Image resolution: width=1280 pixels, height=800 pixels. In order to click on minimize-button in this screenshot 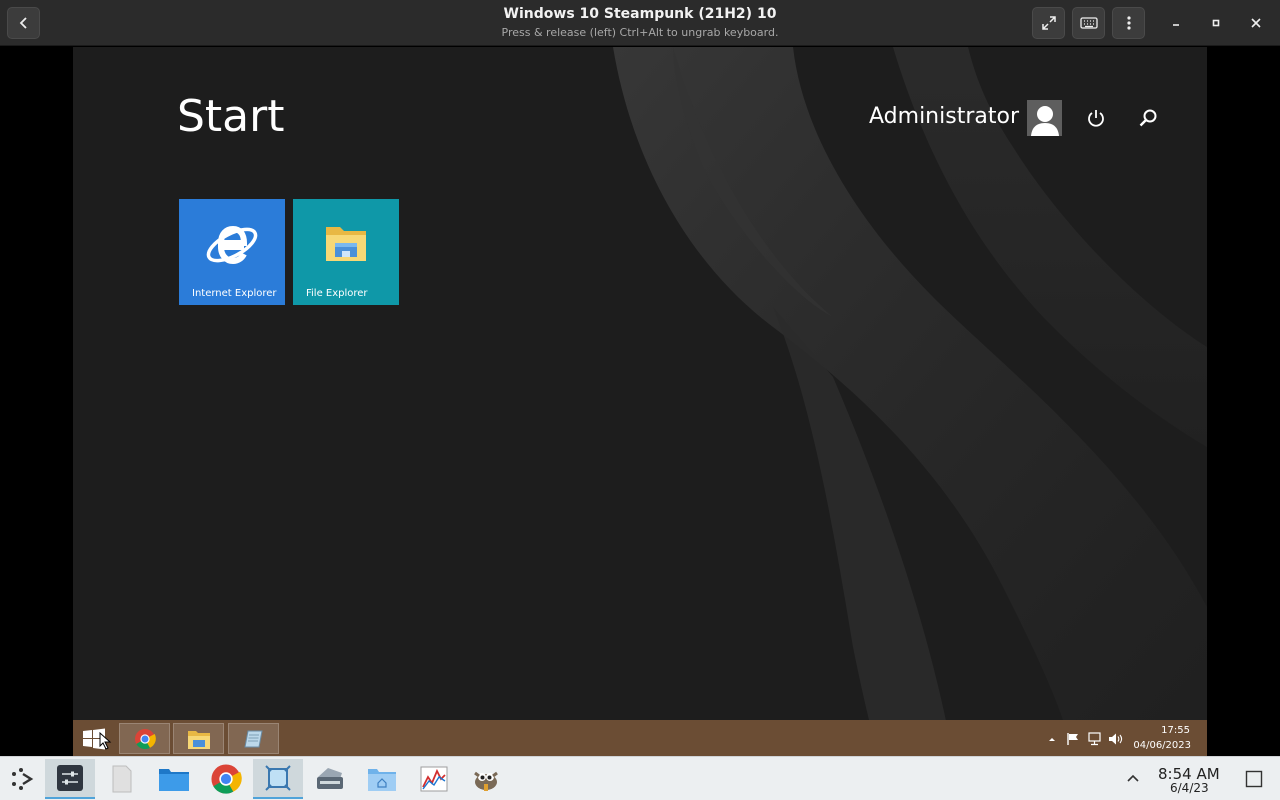, I will do `click(1176, 23)`.